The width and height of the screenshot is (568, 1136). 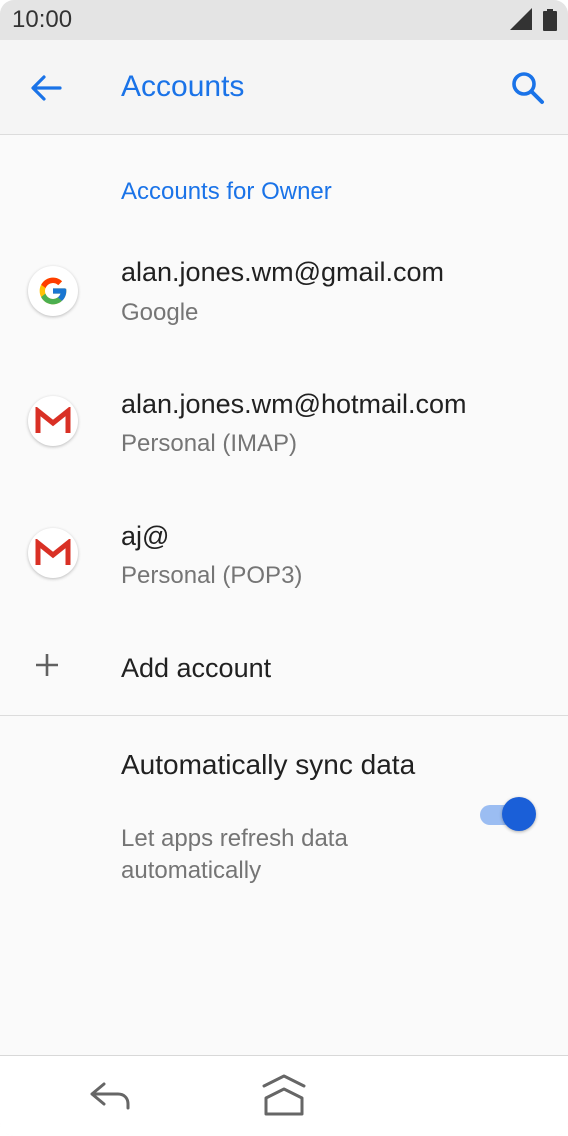 I want to click on add-account-label: Add account, so click(x=196, y=668).